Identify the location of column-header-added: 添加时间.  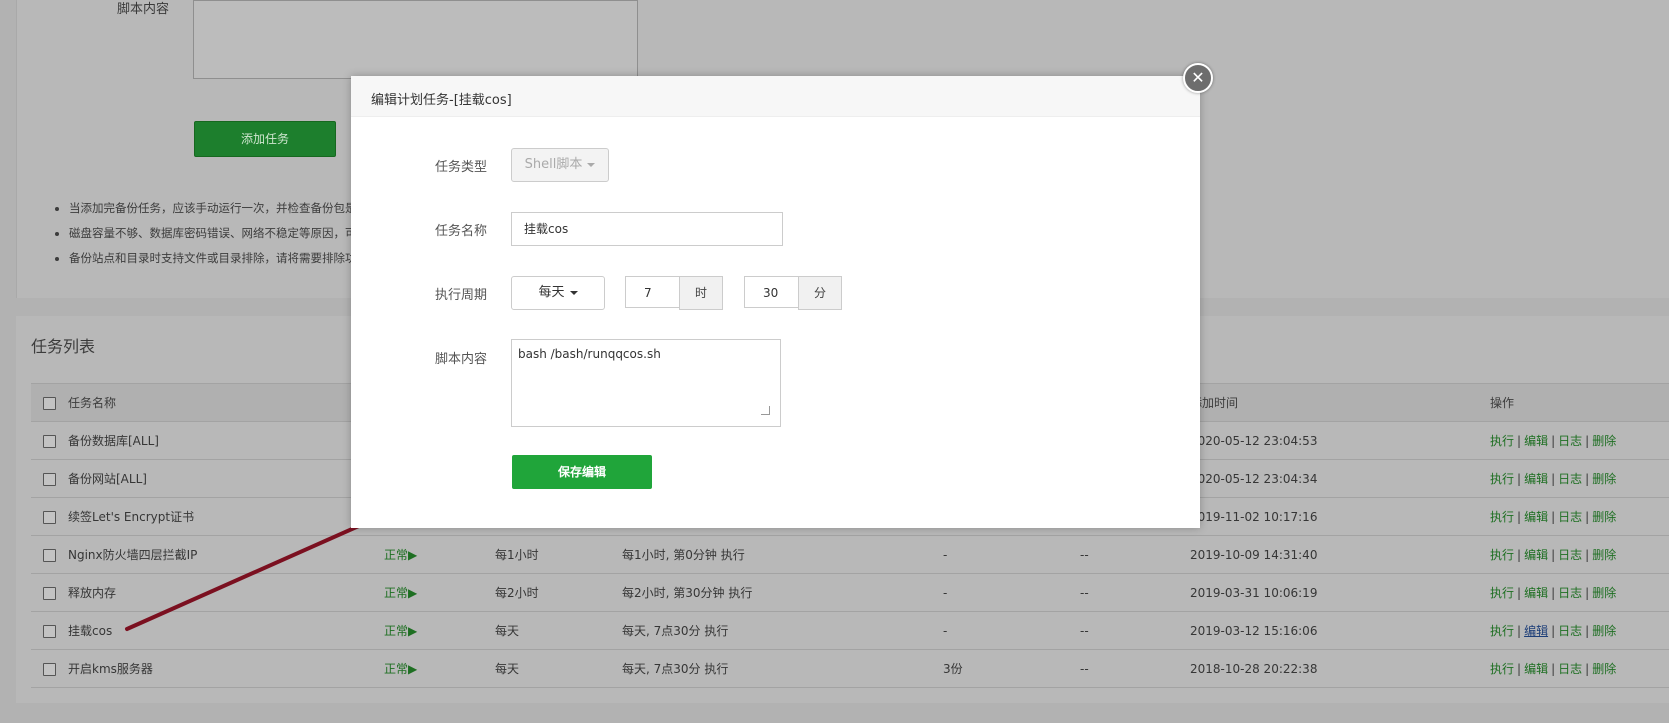
(1340, 402).